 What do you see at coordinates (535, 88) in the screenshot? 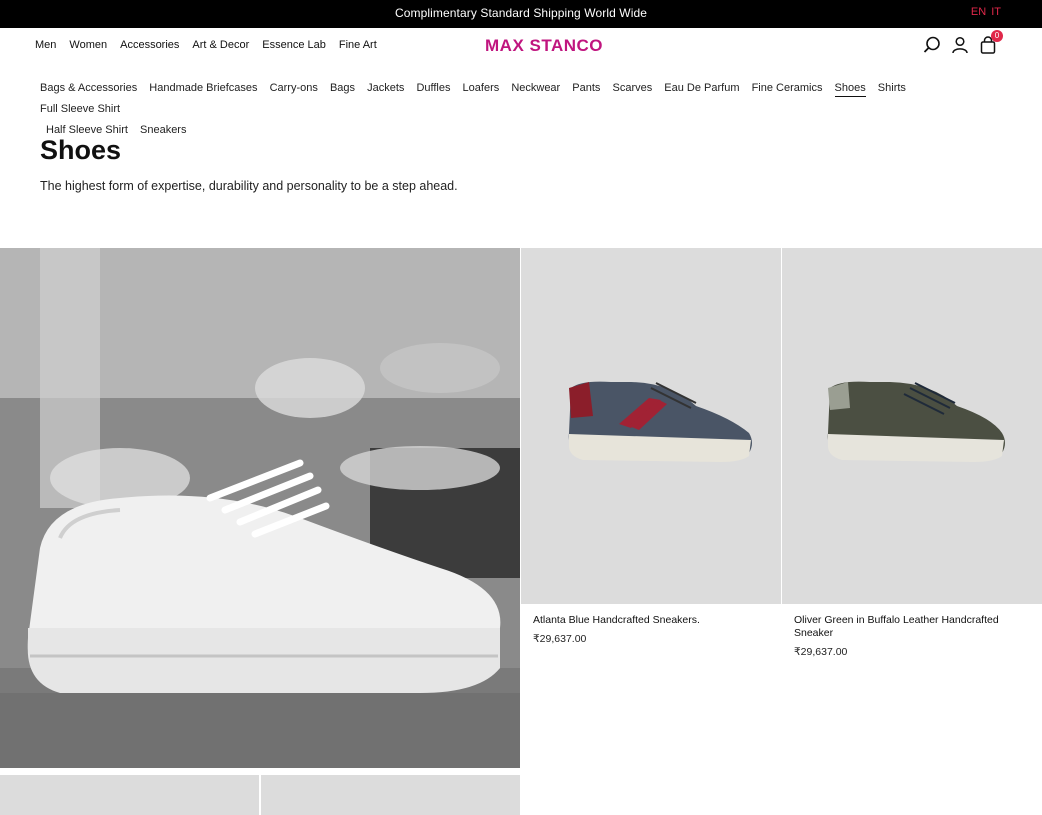
I see `category-neckwear: Neckwear` at bounding box center [535, 88].